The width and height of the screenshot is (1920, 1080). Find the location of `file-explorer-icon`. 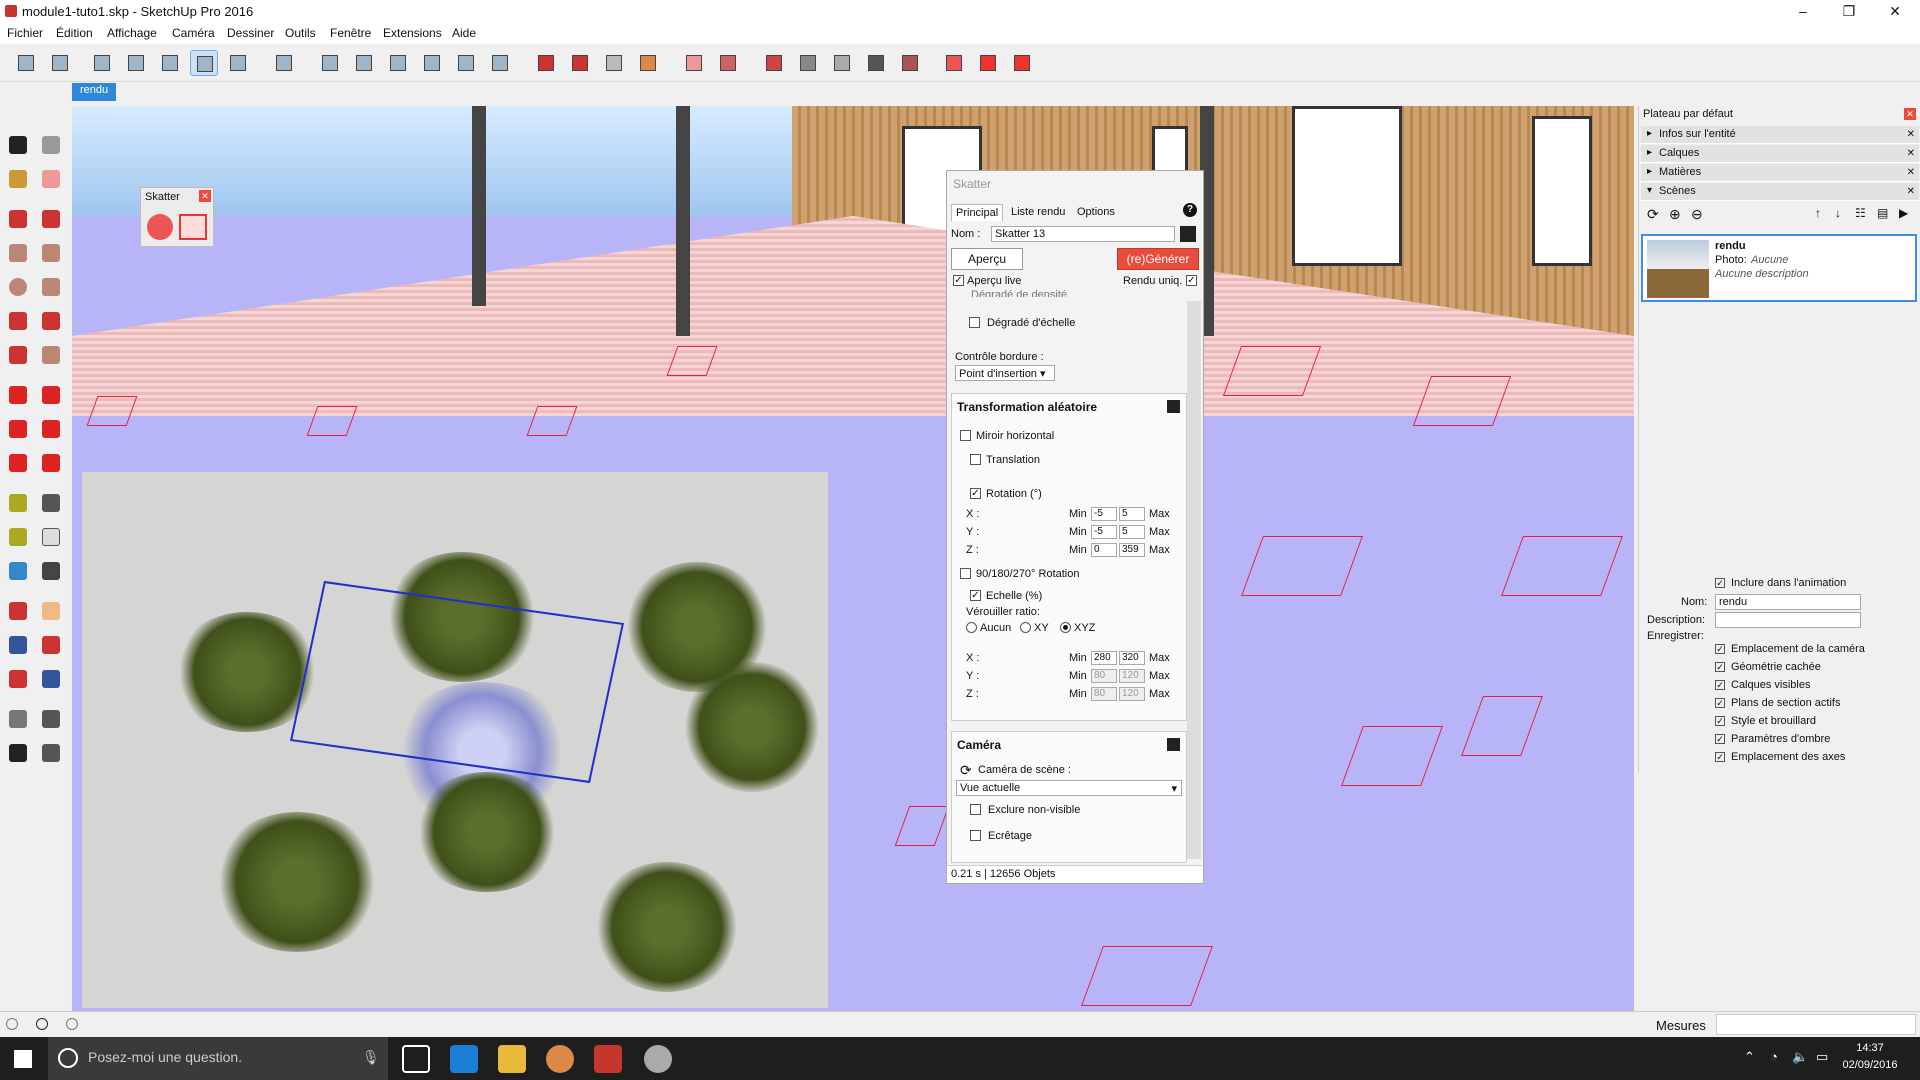

file-explorer-icon is located at coordinates (512, 1059).